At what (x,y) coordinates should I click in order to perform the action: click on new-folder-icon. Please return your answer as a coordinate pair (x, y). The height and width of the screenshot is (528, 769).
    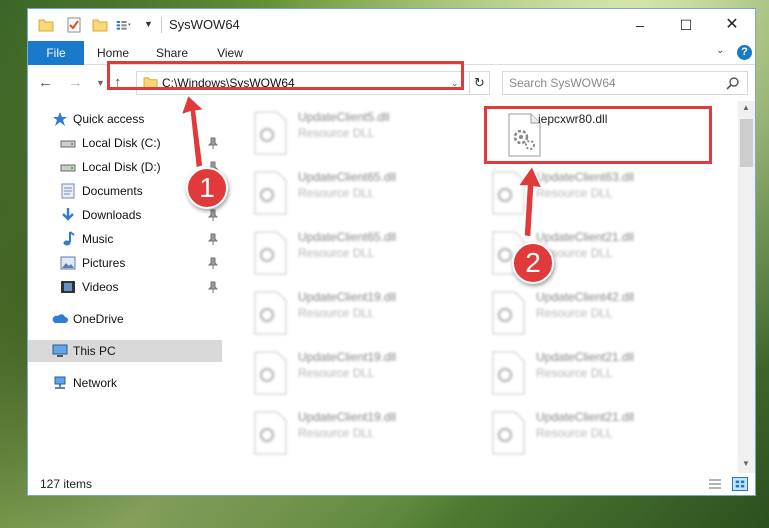
    Looking at the image, I should click on (100, 25).